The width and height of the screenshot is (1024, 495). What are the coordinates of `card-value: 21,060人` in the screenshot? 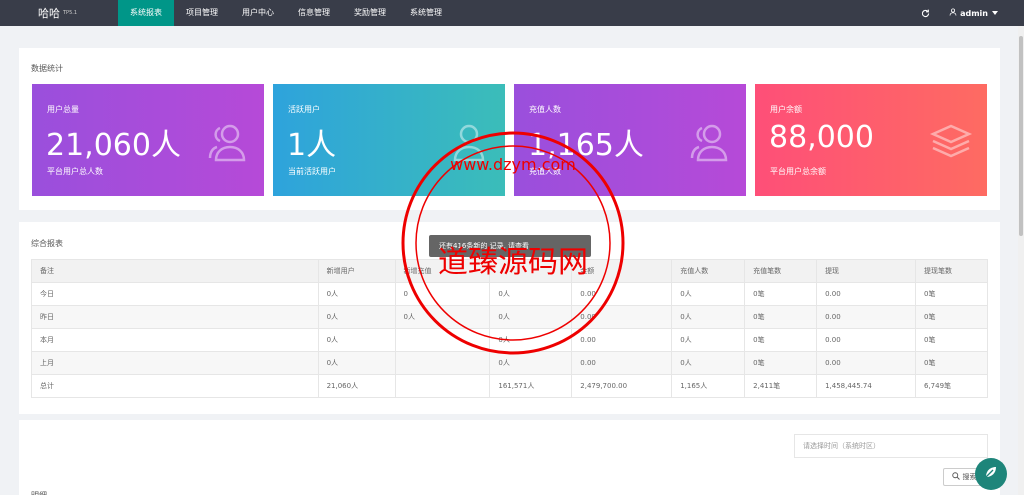 It's located at (113, 145).